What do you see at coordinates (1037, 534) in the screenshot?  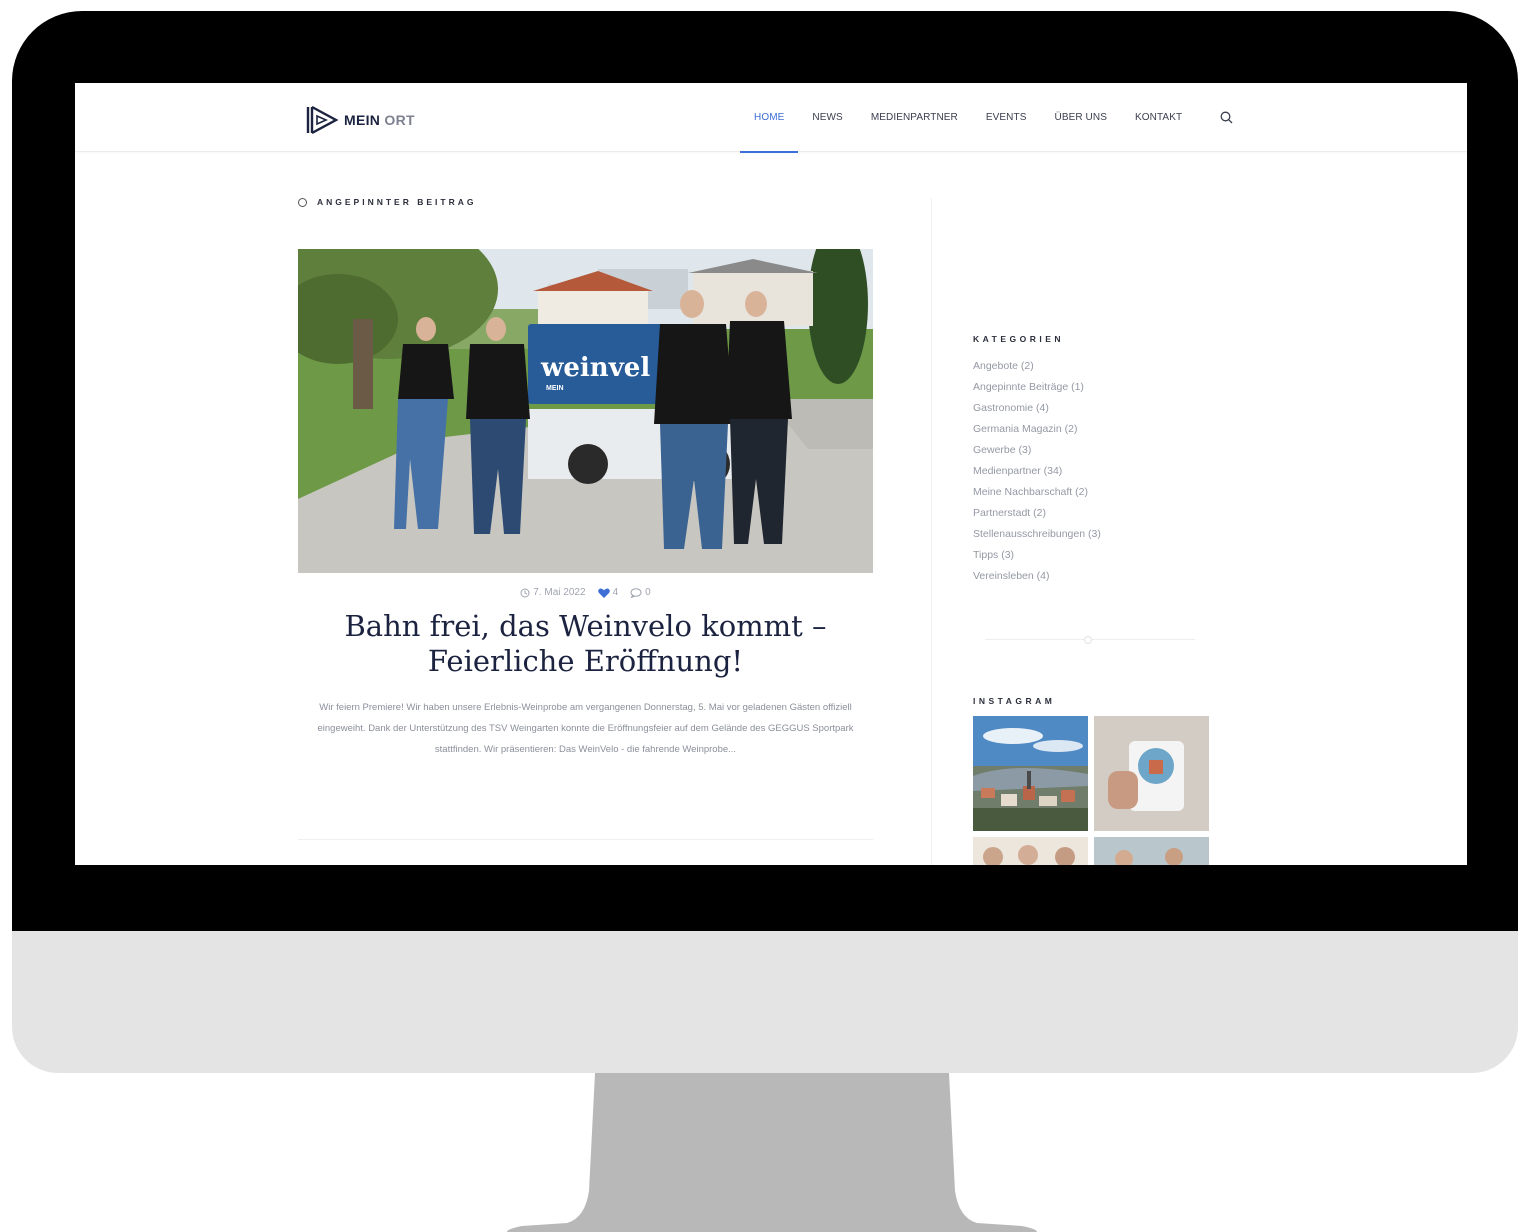 I see `category-link: Stellenausschreibungen (3)` at bounding box center [1037, 534].